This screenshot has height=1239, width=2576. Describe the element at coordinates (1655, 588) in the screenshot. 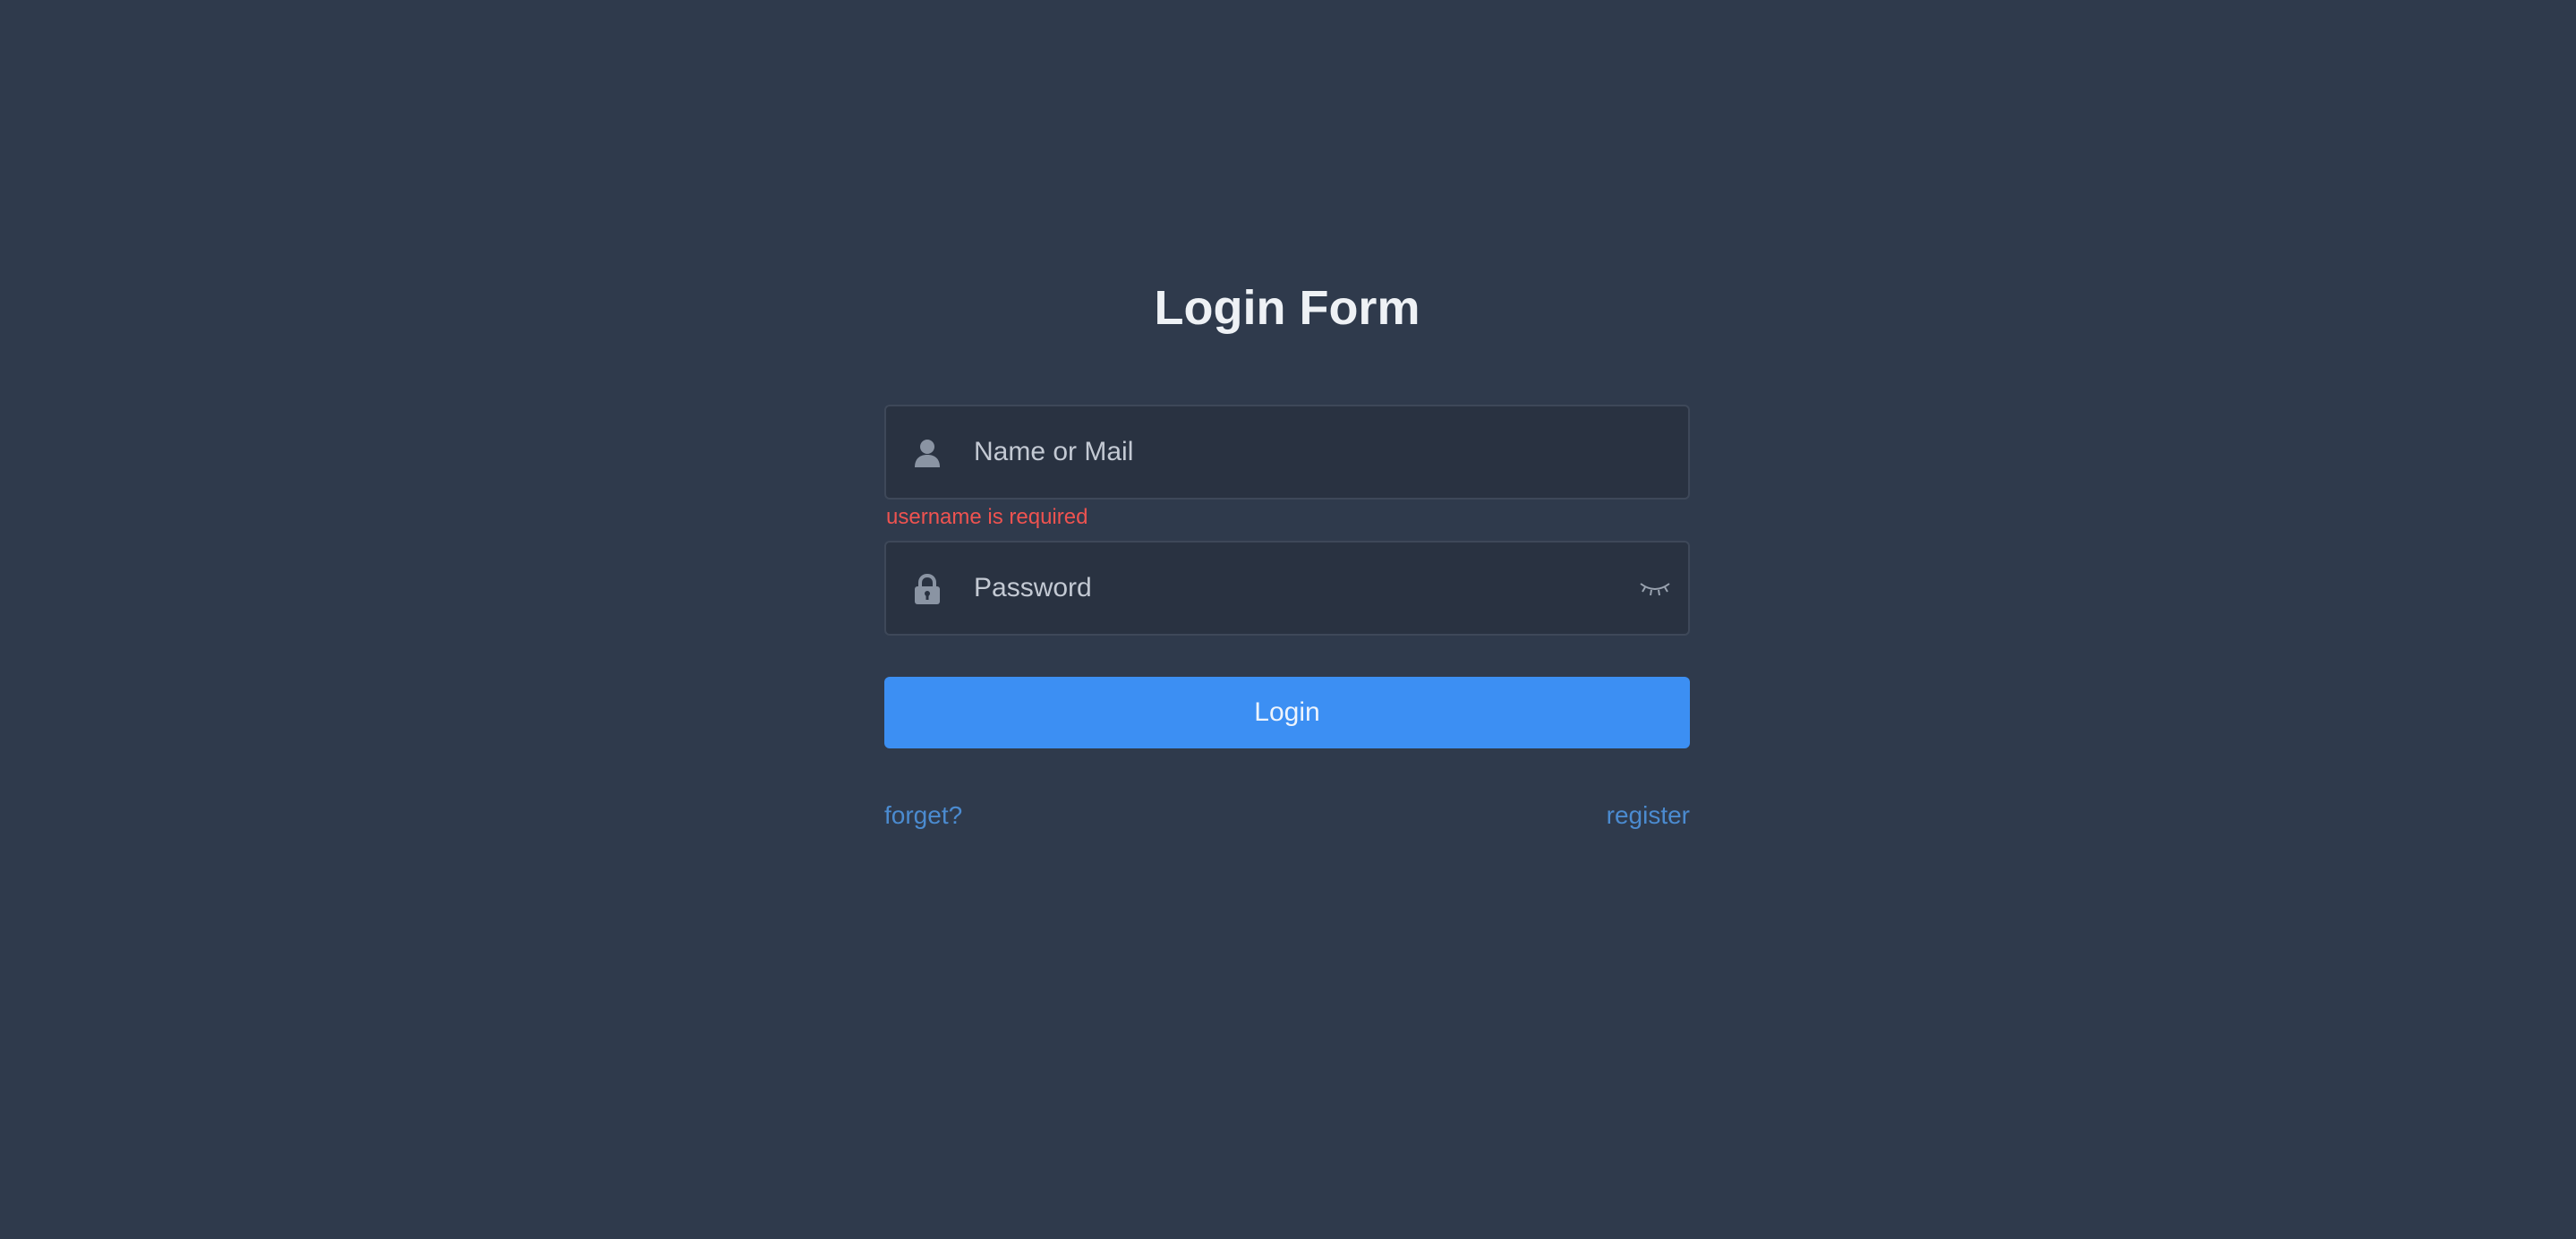

I see `eye-closed-icon` at that location.